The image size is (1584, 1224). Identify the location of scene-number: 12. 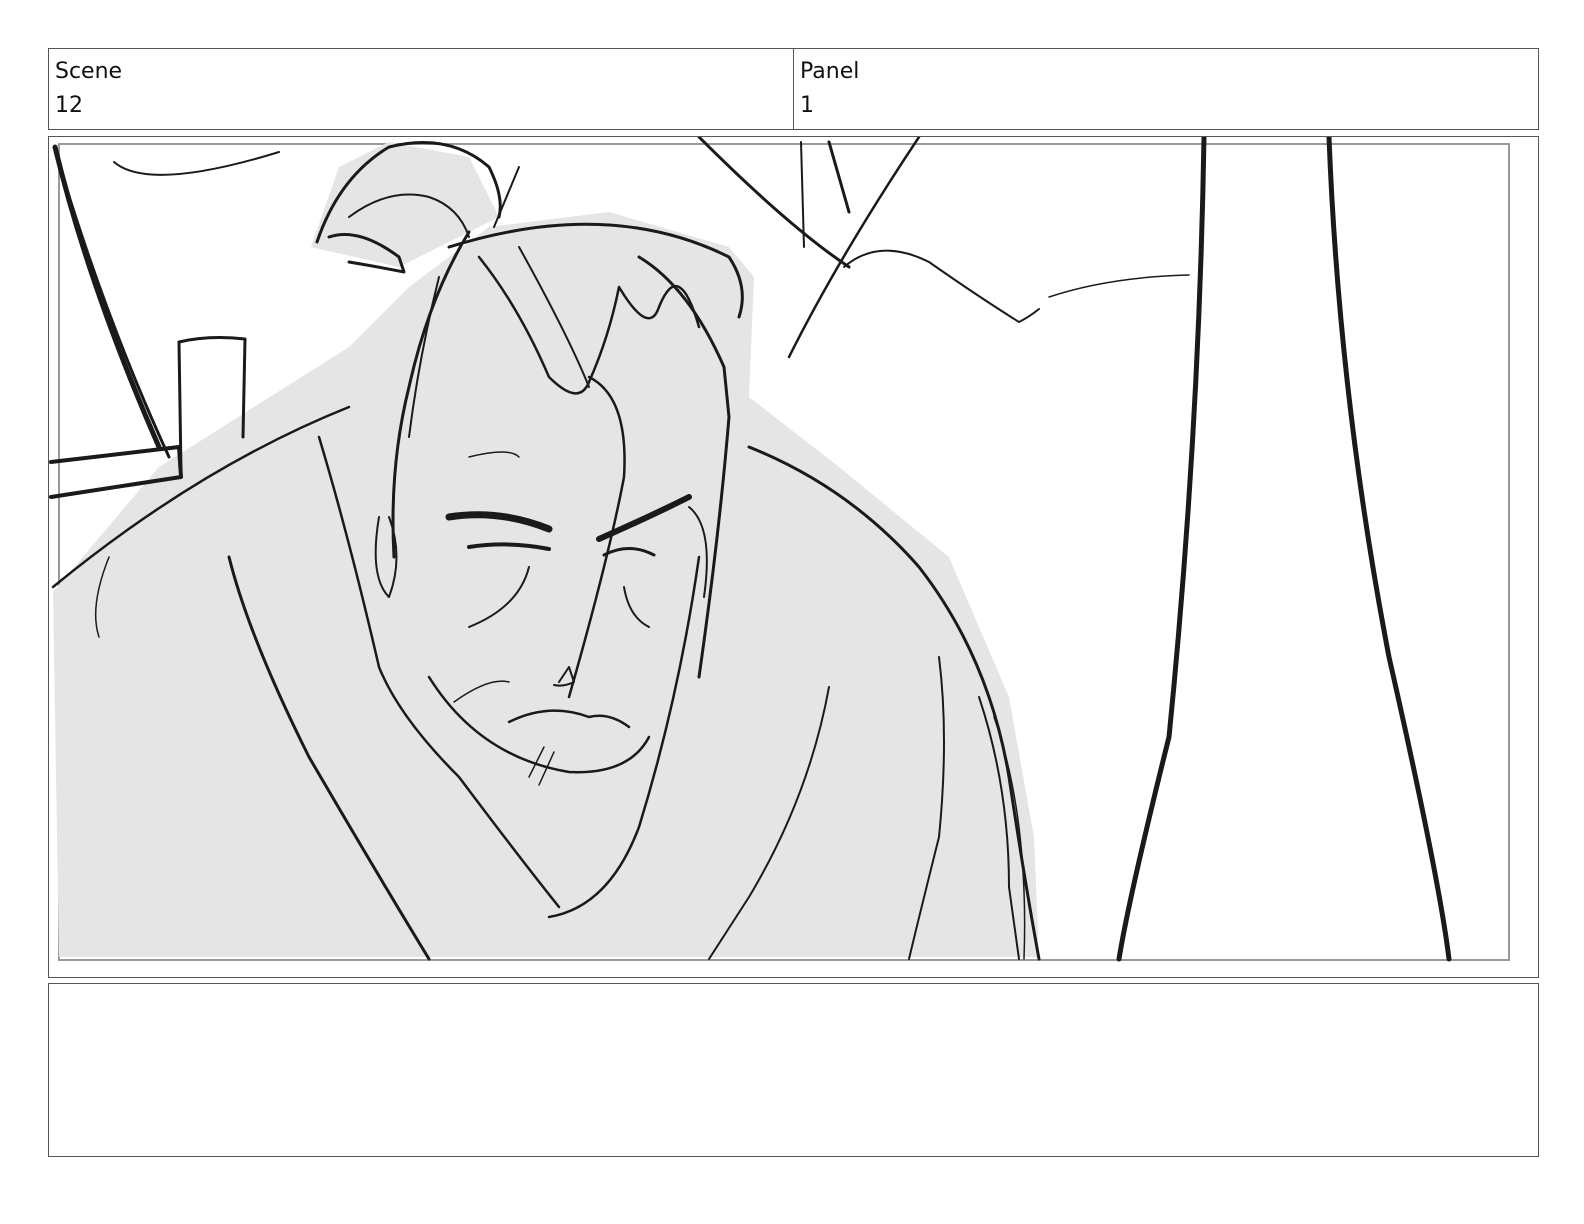
(421, 106).